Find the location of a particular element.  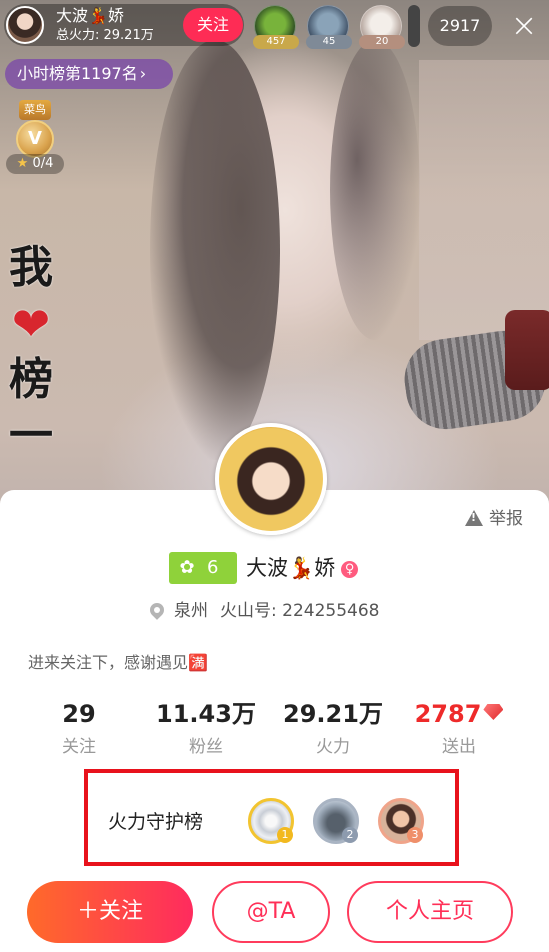

viewer-fire-badge: 457 is located at coordinates (276, 42).